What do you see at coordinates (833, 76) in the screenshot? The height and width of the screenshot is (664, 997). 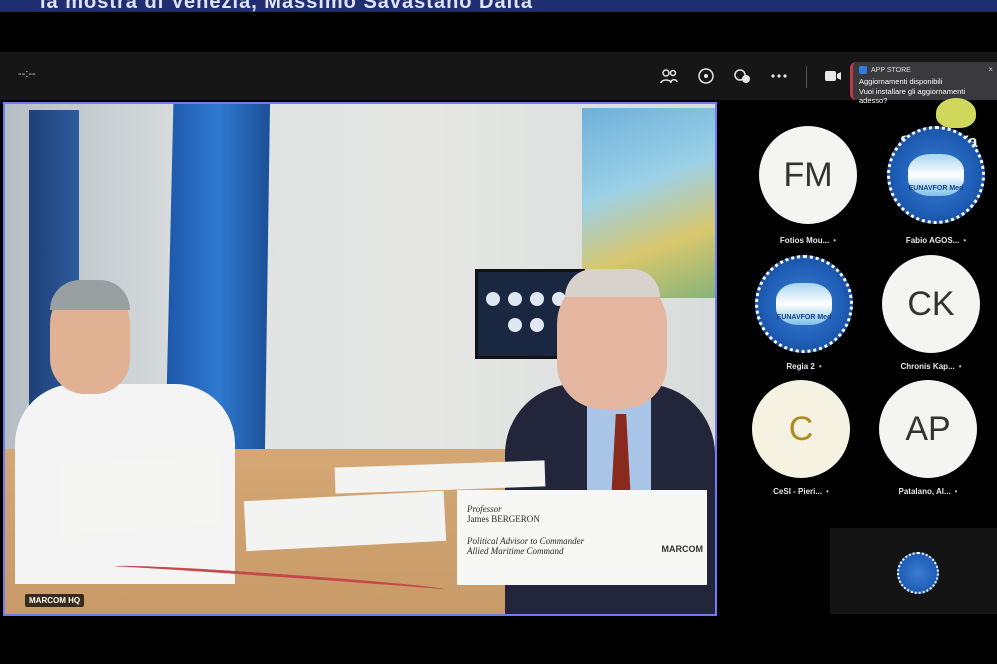 I see `camera-icon` at bounding box center [833, 76].